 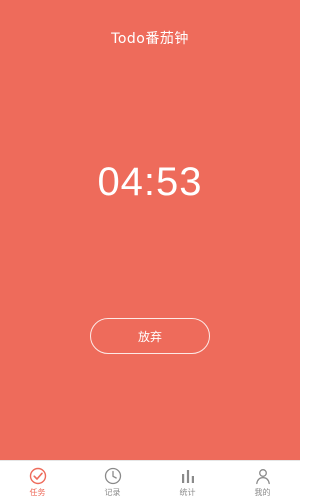 What do you see at coordinates (187, 492) in the screenshot?
I see `tab-label: 统计` at bounding box center [187, 492].